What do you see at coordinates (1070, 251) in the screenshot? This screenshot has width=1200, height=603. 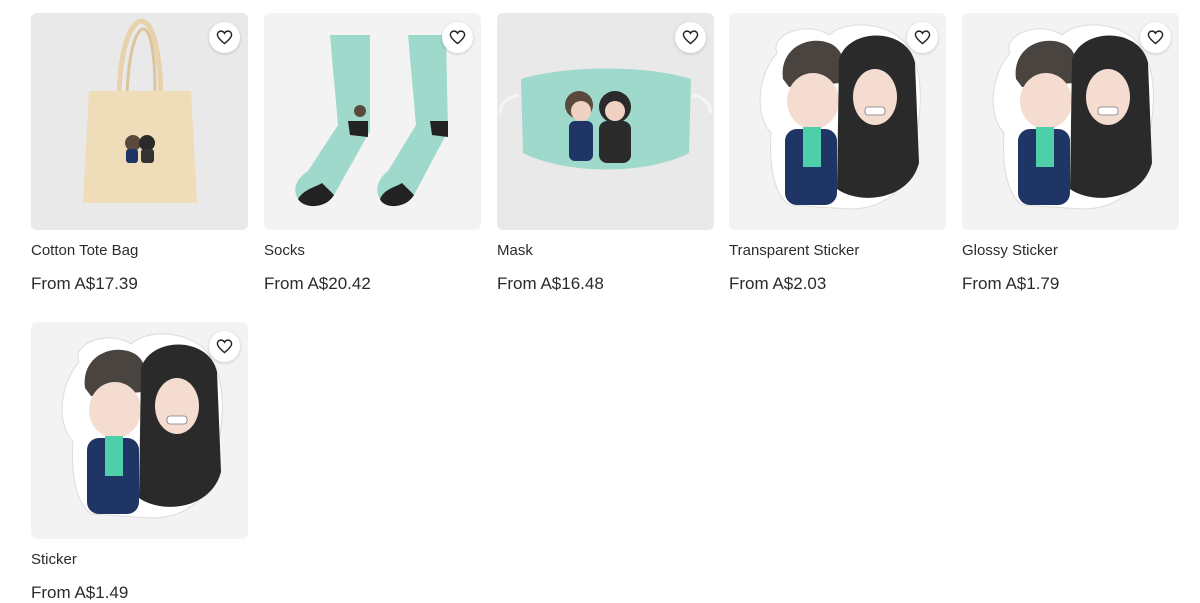 I see `product-title: Glossy Sticker` at bounding box center [1070, 251].